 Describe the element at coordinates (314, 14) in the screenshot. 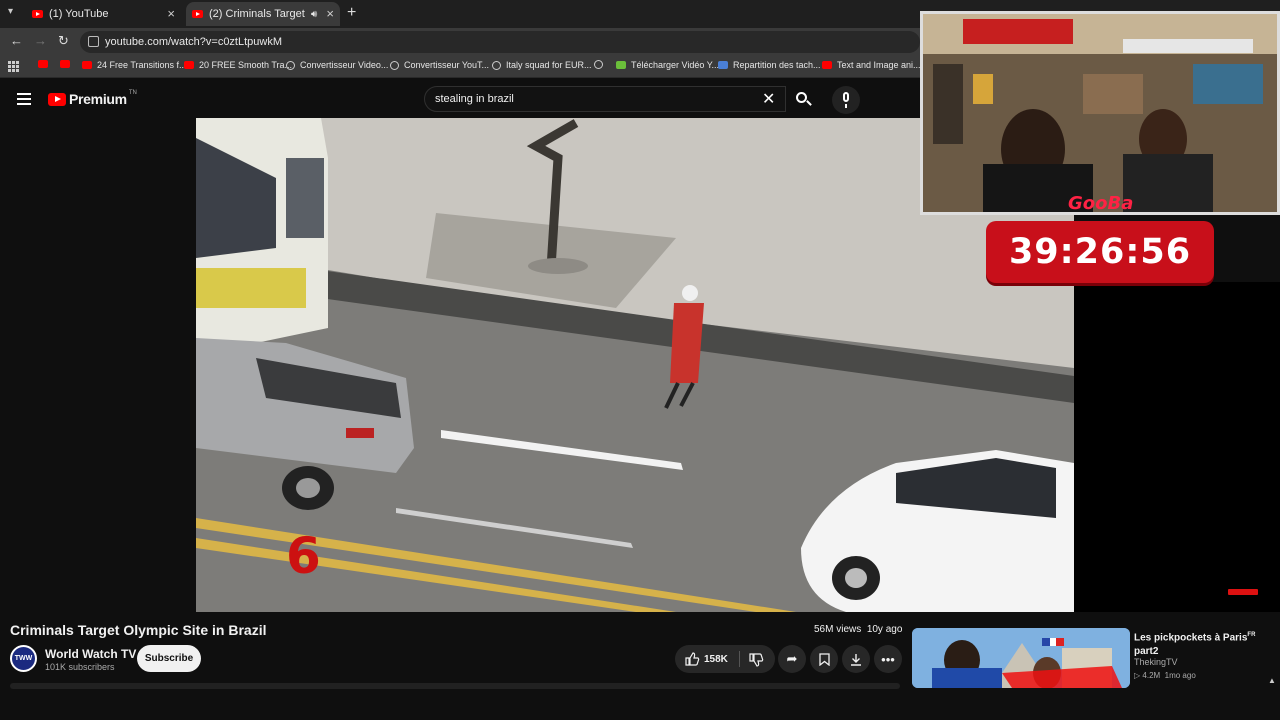

I see `speaker-icon: 🔊︎` at that location.